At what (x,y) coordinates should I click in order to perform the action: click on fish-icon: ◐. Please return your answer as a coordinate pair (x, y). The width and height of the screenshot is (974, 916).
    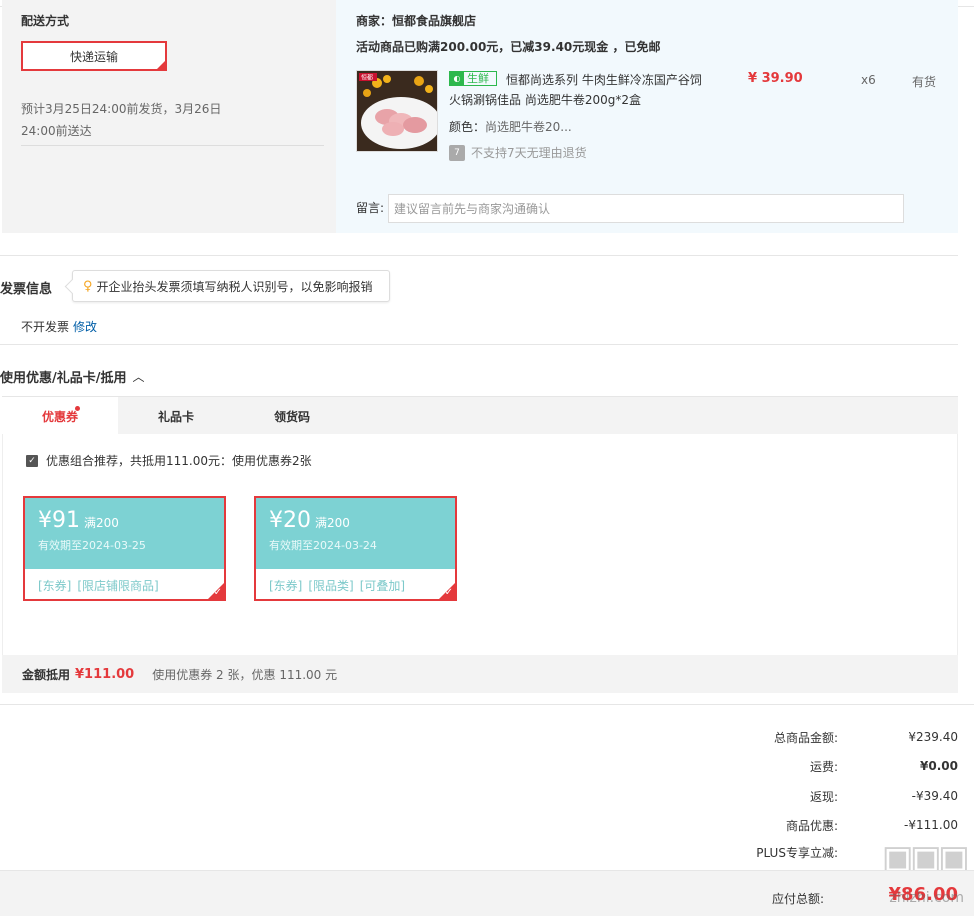
    Looking at the image, I should click on (457, 78).